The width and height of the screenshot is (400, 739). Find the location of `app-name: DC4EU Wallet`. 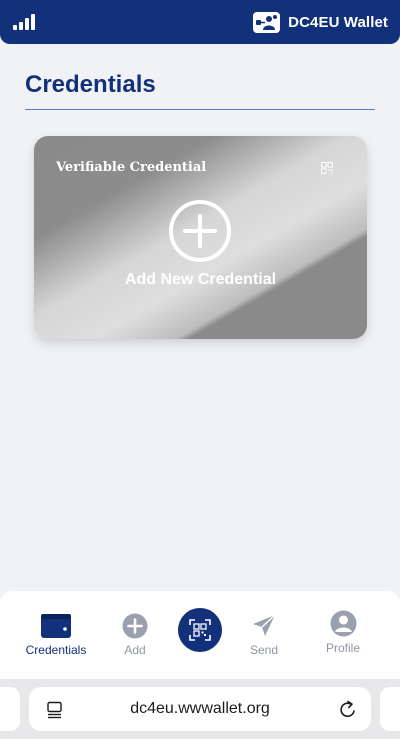

app-name: DC4EU Wallet is located at coordinates (338, 22).